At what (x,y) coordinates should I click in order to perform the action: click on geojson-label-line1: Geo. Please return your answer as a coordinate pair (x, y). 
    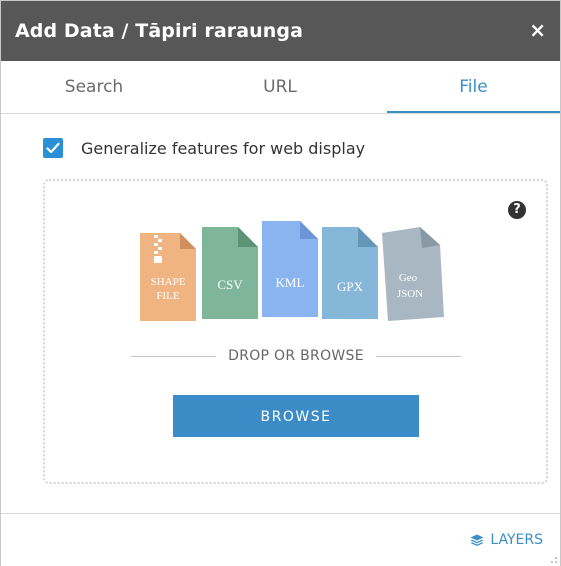
    Looking at the image, I should click on (408, 278).